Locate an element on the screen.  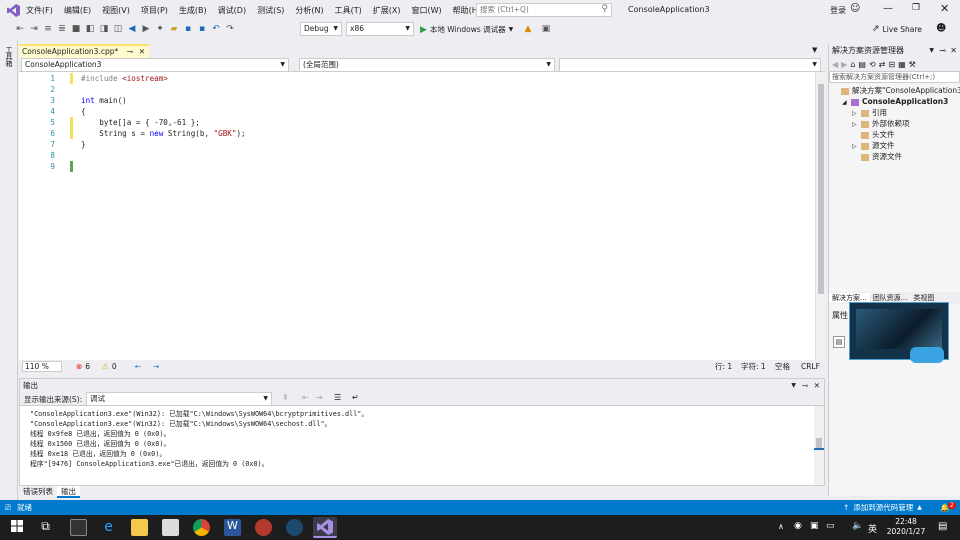
configuration-combo: Debug ▼ is located at coordinates (321, 29).